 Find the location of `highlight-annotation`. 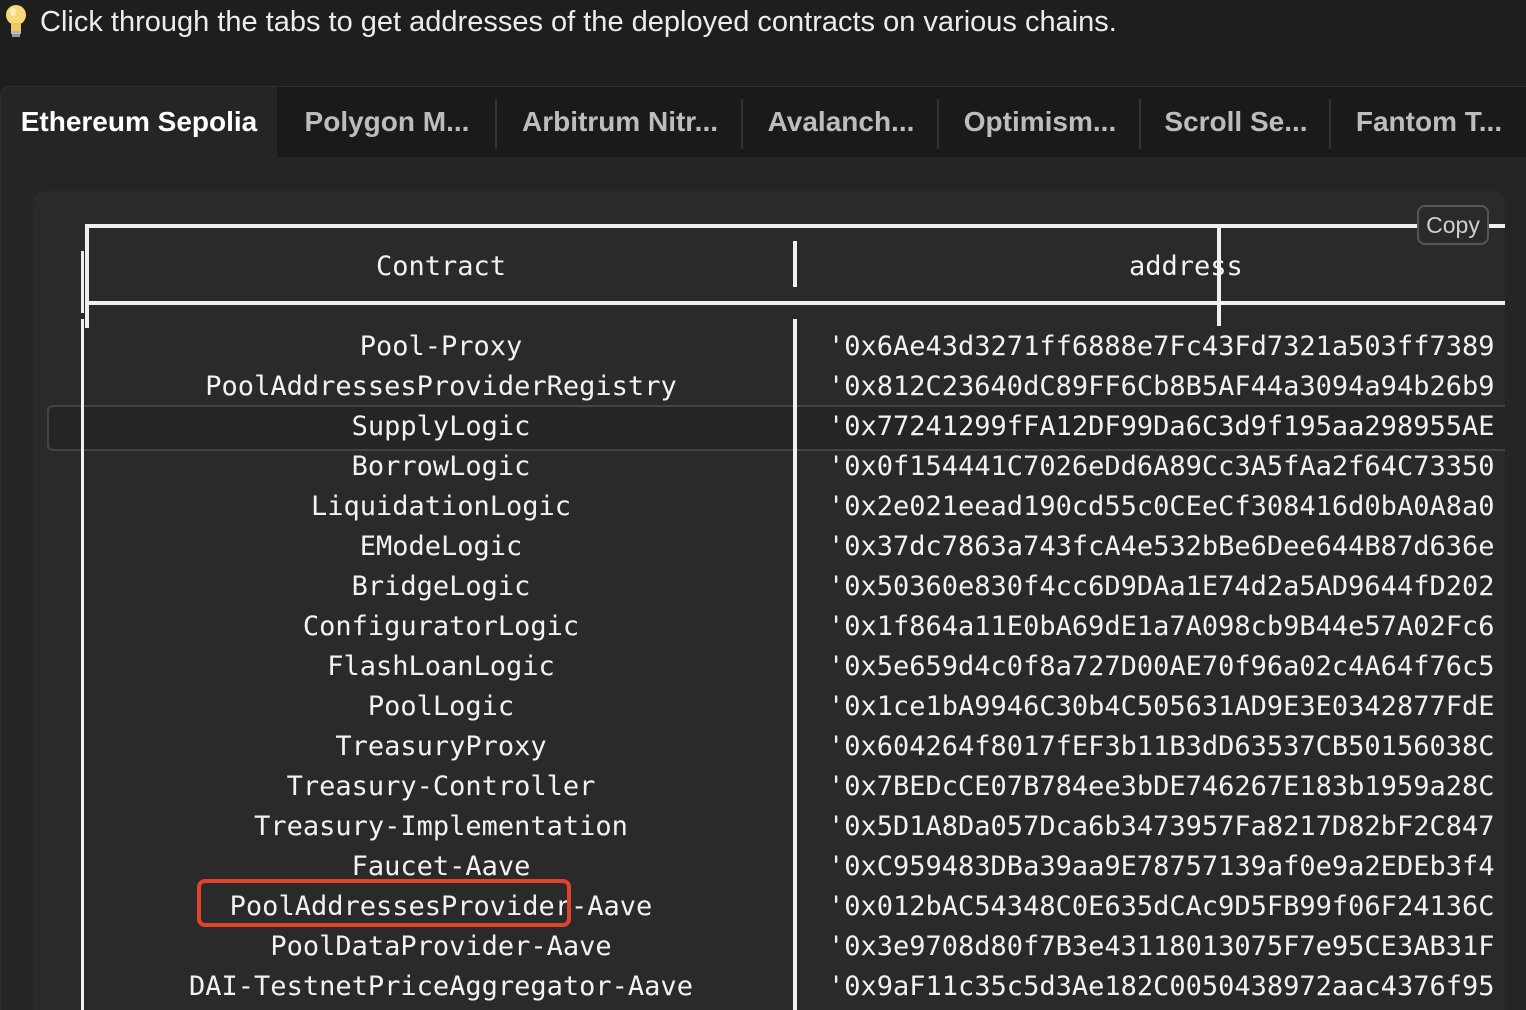

highlight-annotation is located at coordinates (384, 903).